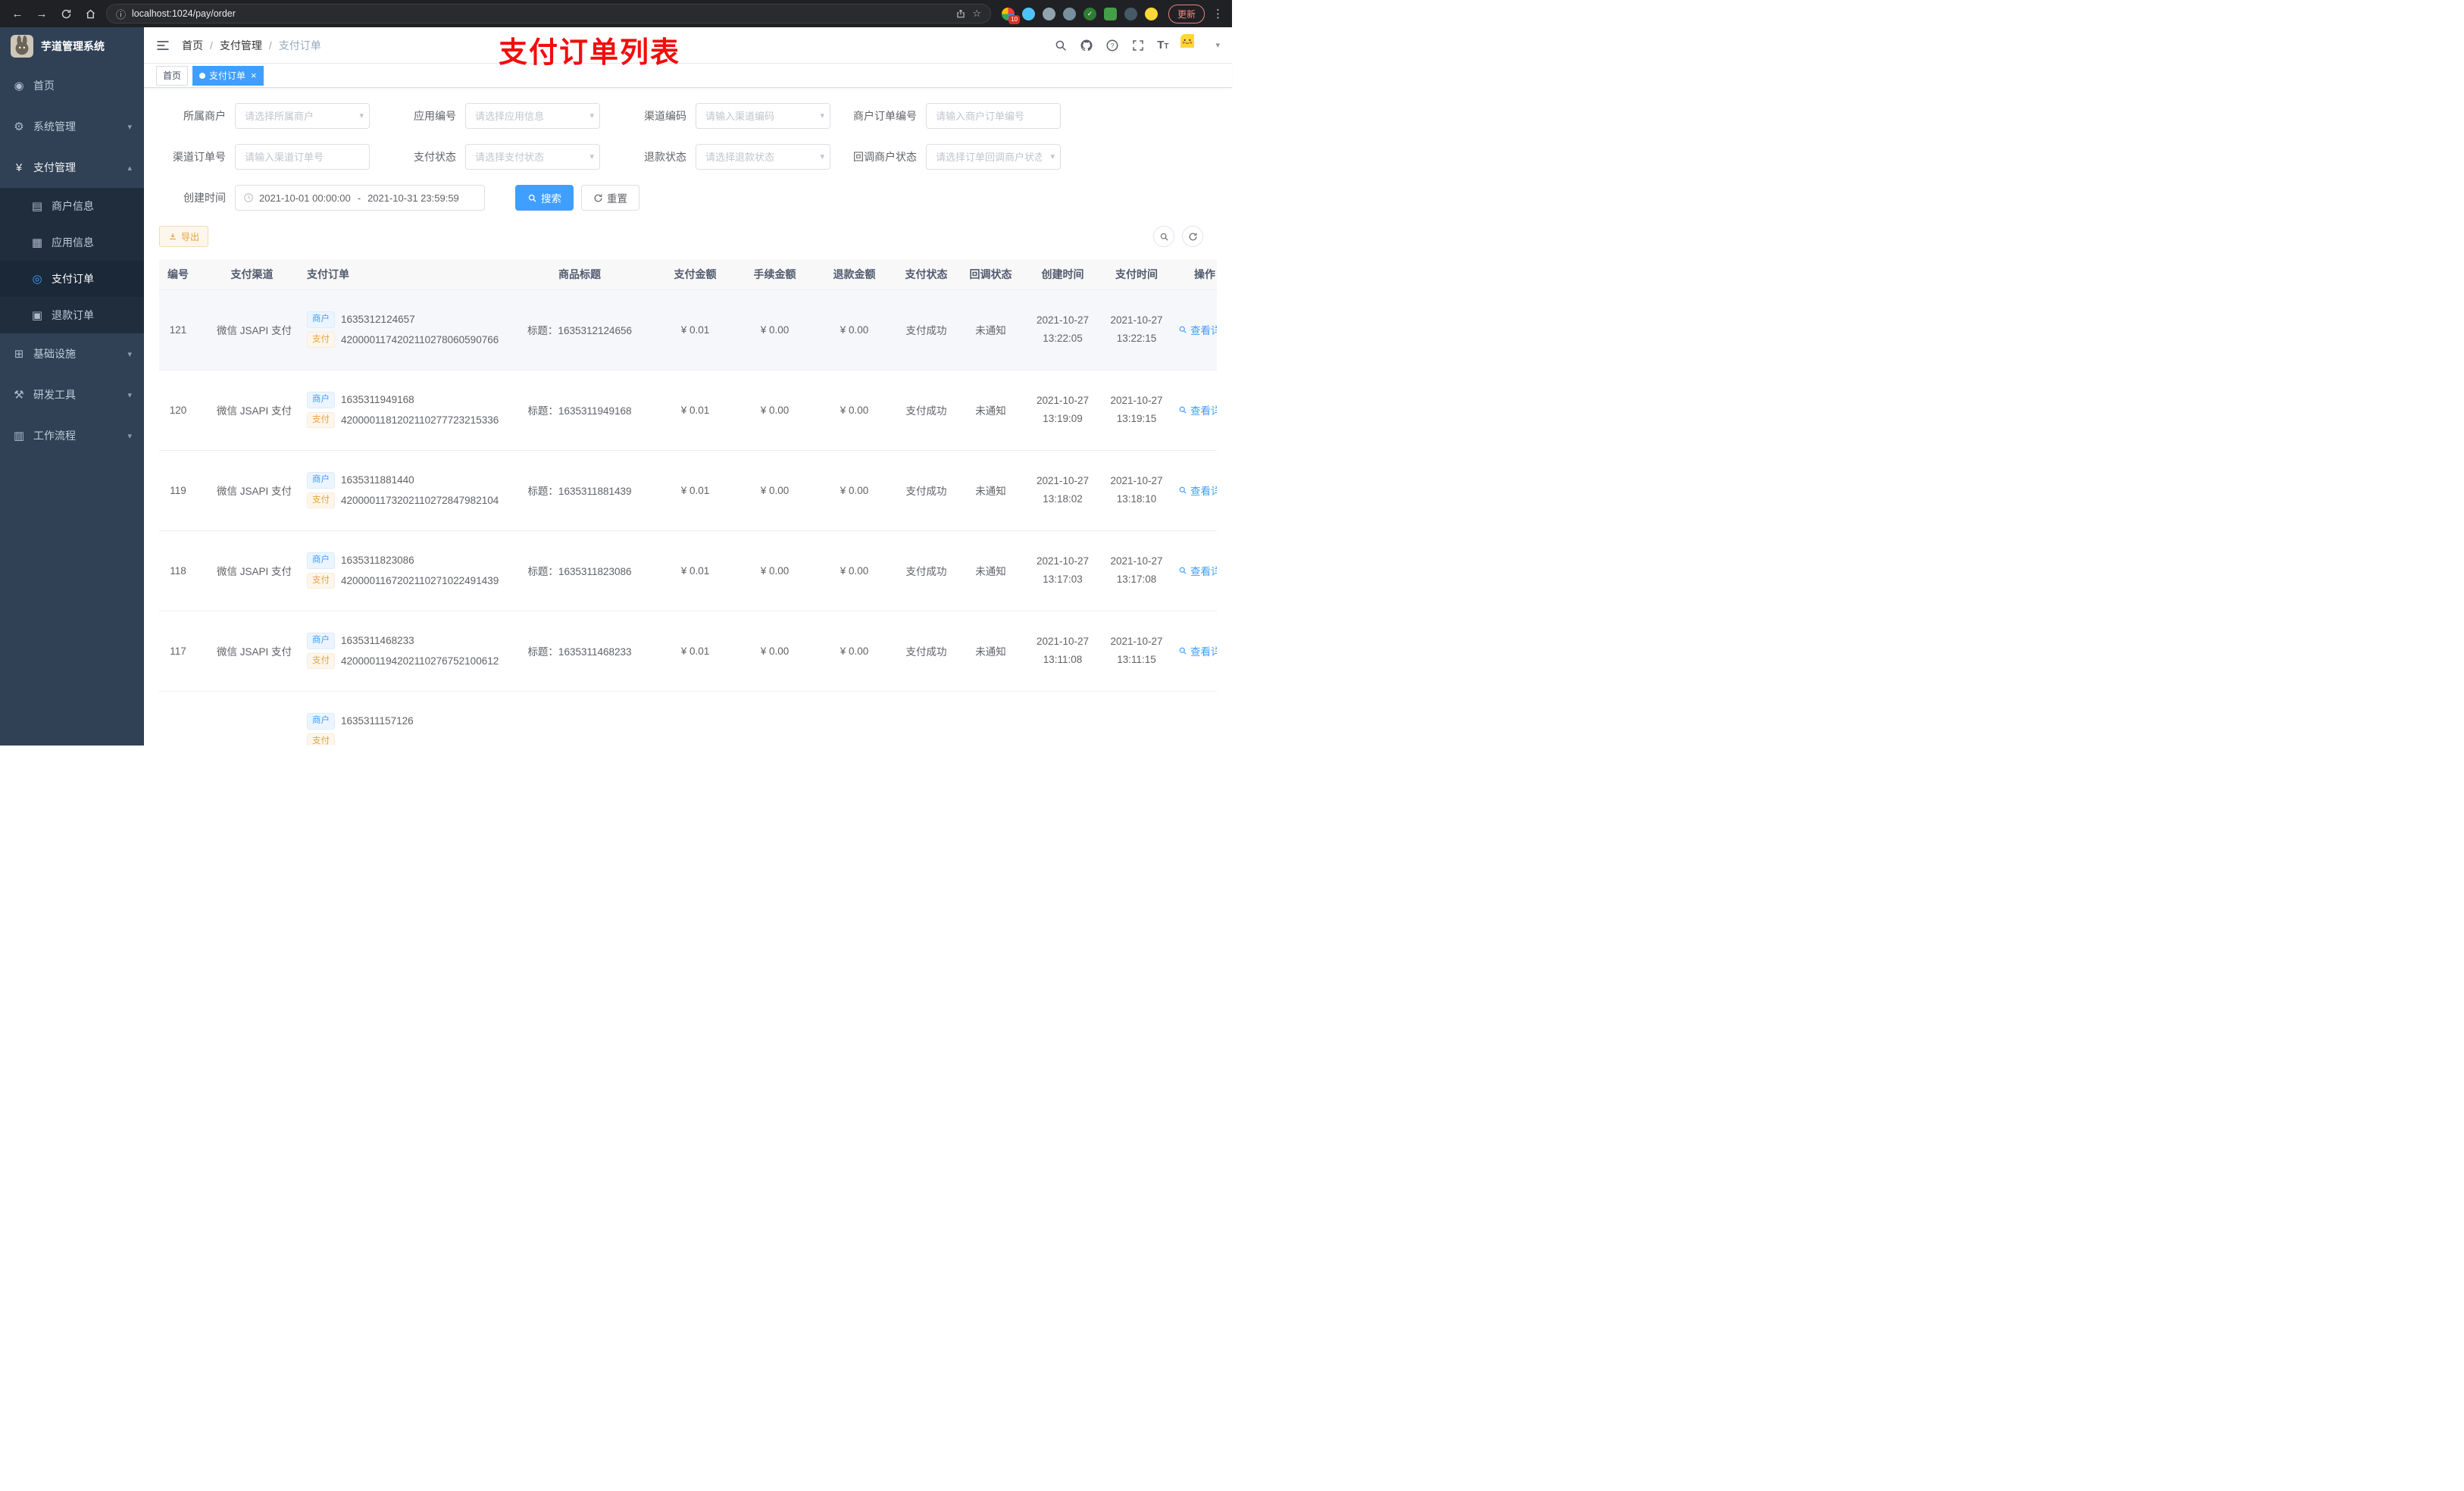 This screenshot has width=2464, height=1491. I want to click on bookmark-star-icon: ☆, so click(976, 14).